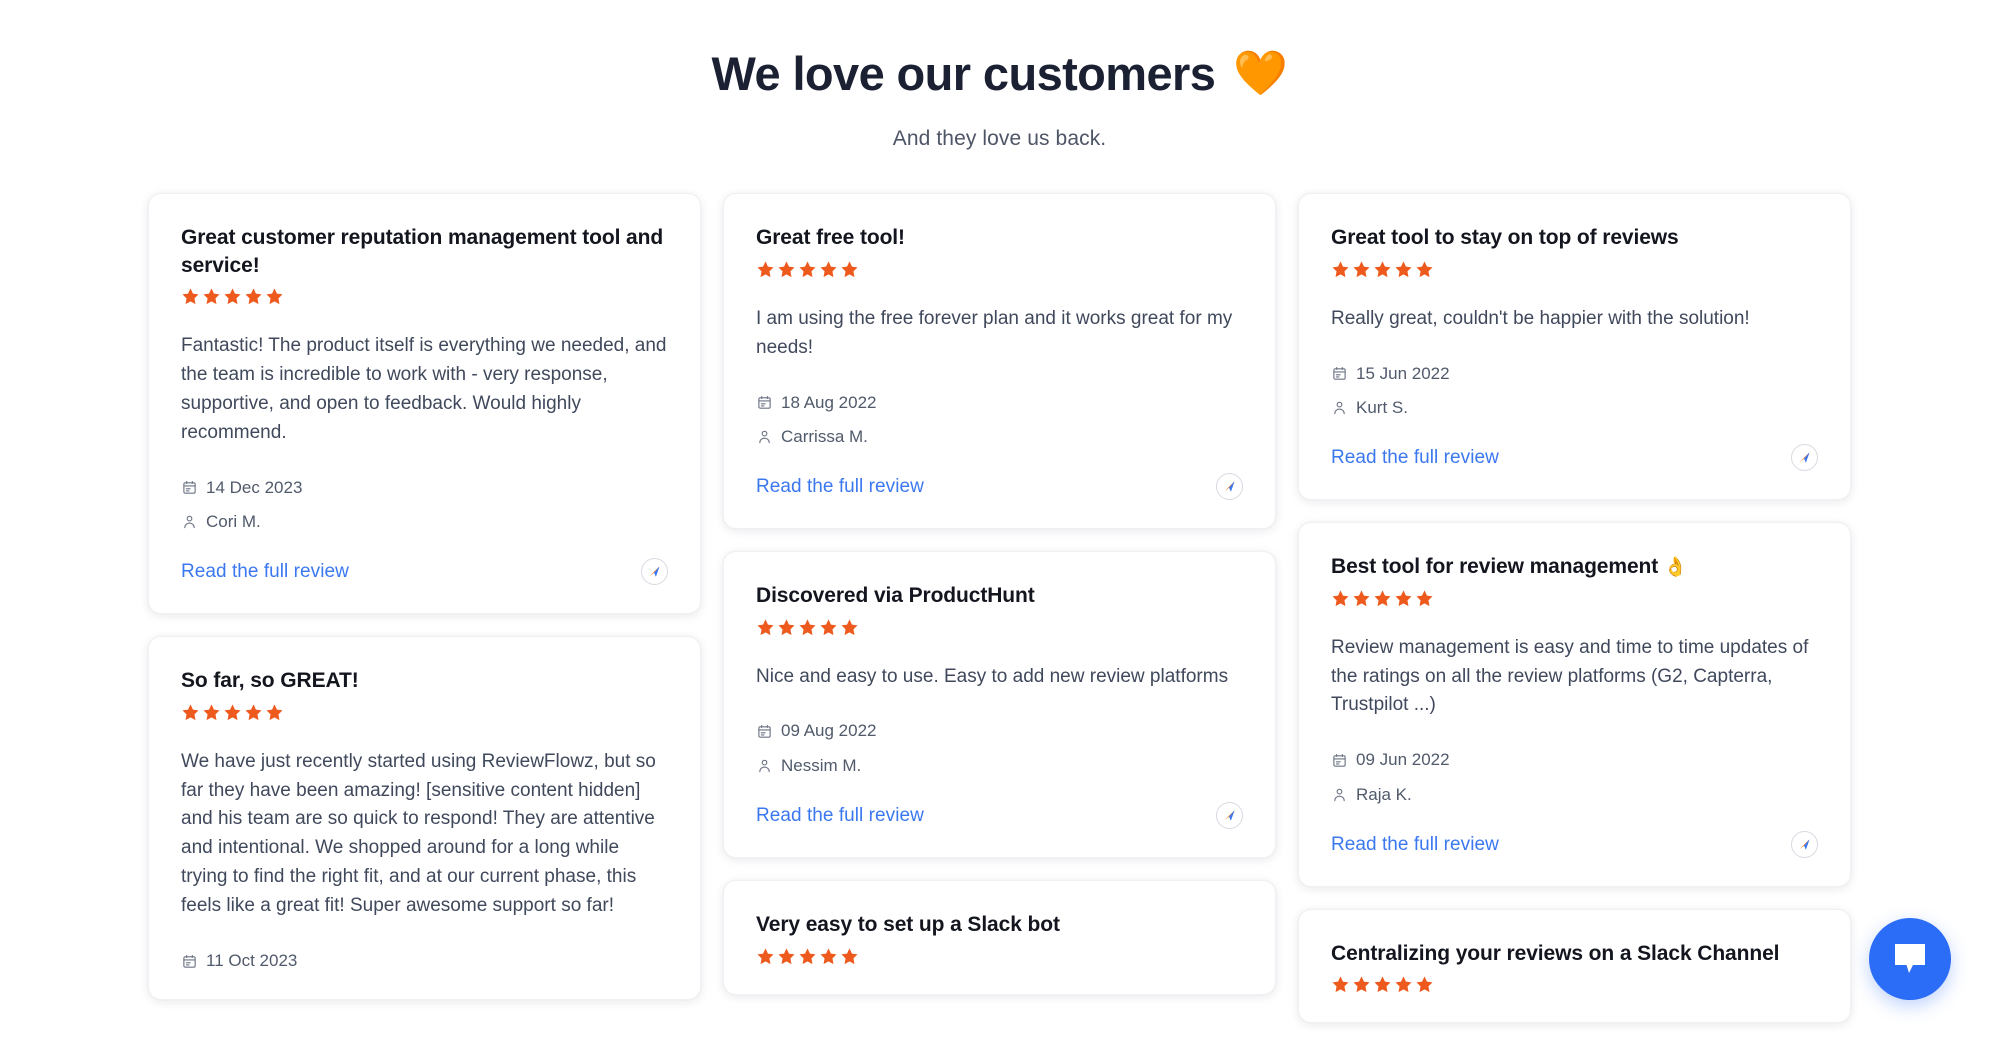 This screenshot has width=1999, height=1037. Describe the element at coordinates (1574, 760) in the screenshot. I see `review-date-row: 09 Jun 2022` at that location.